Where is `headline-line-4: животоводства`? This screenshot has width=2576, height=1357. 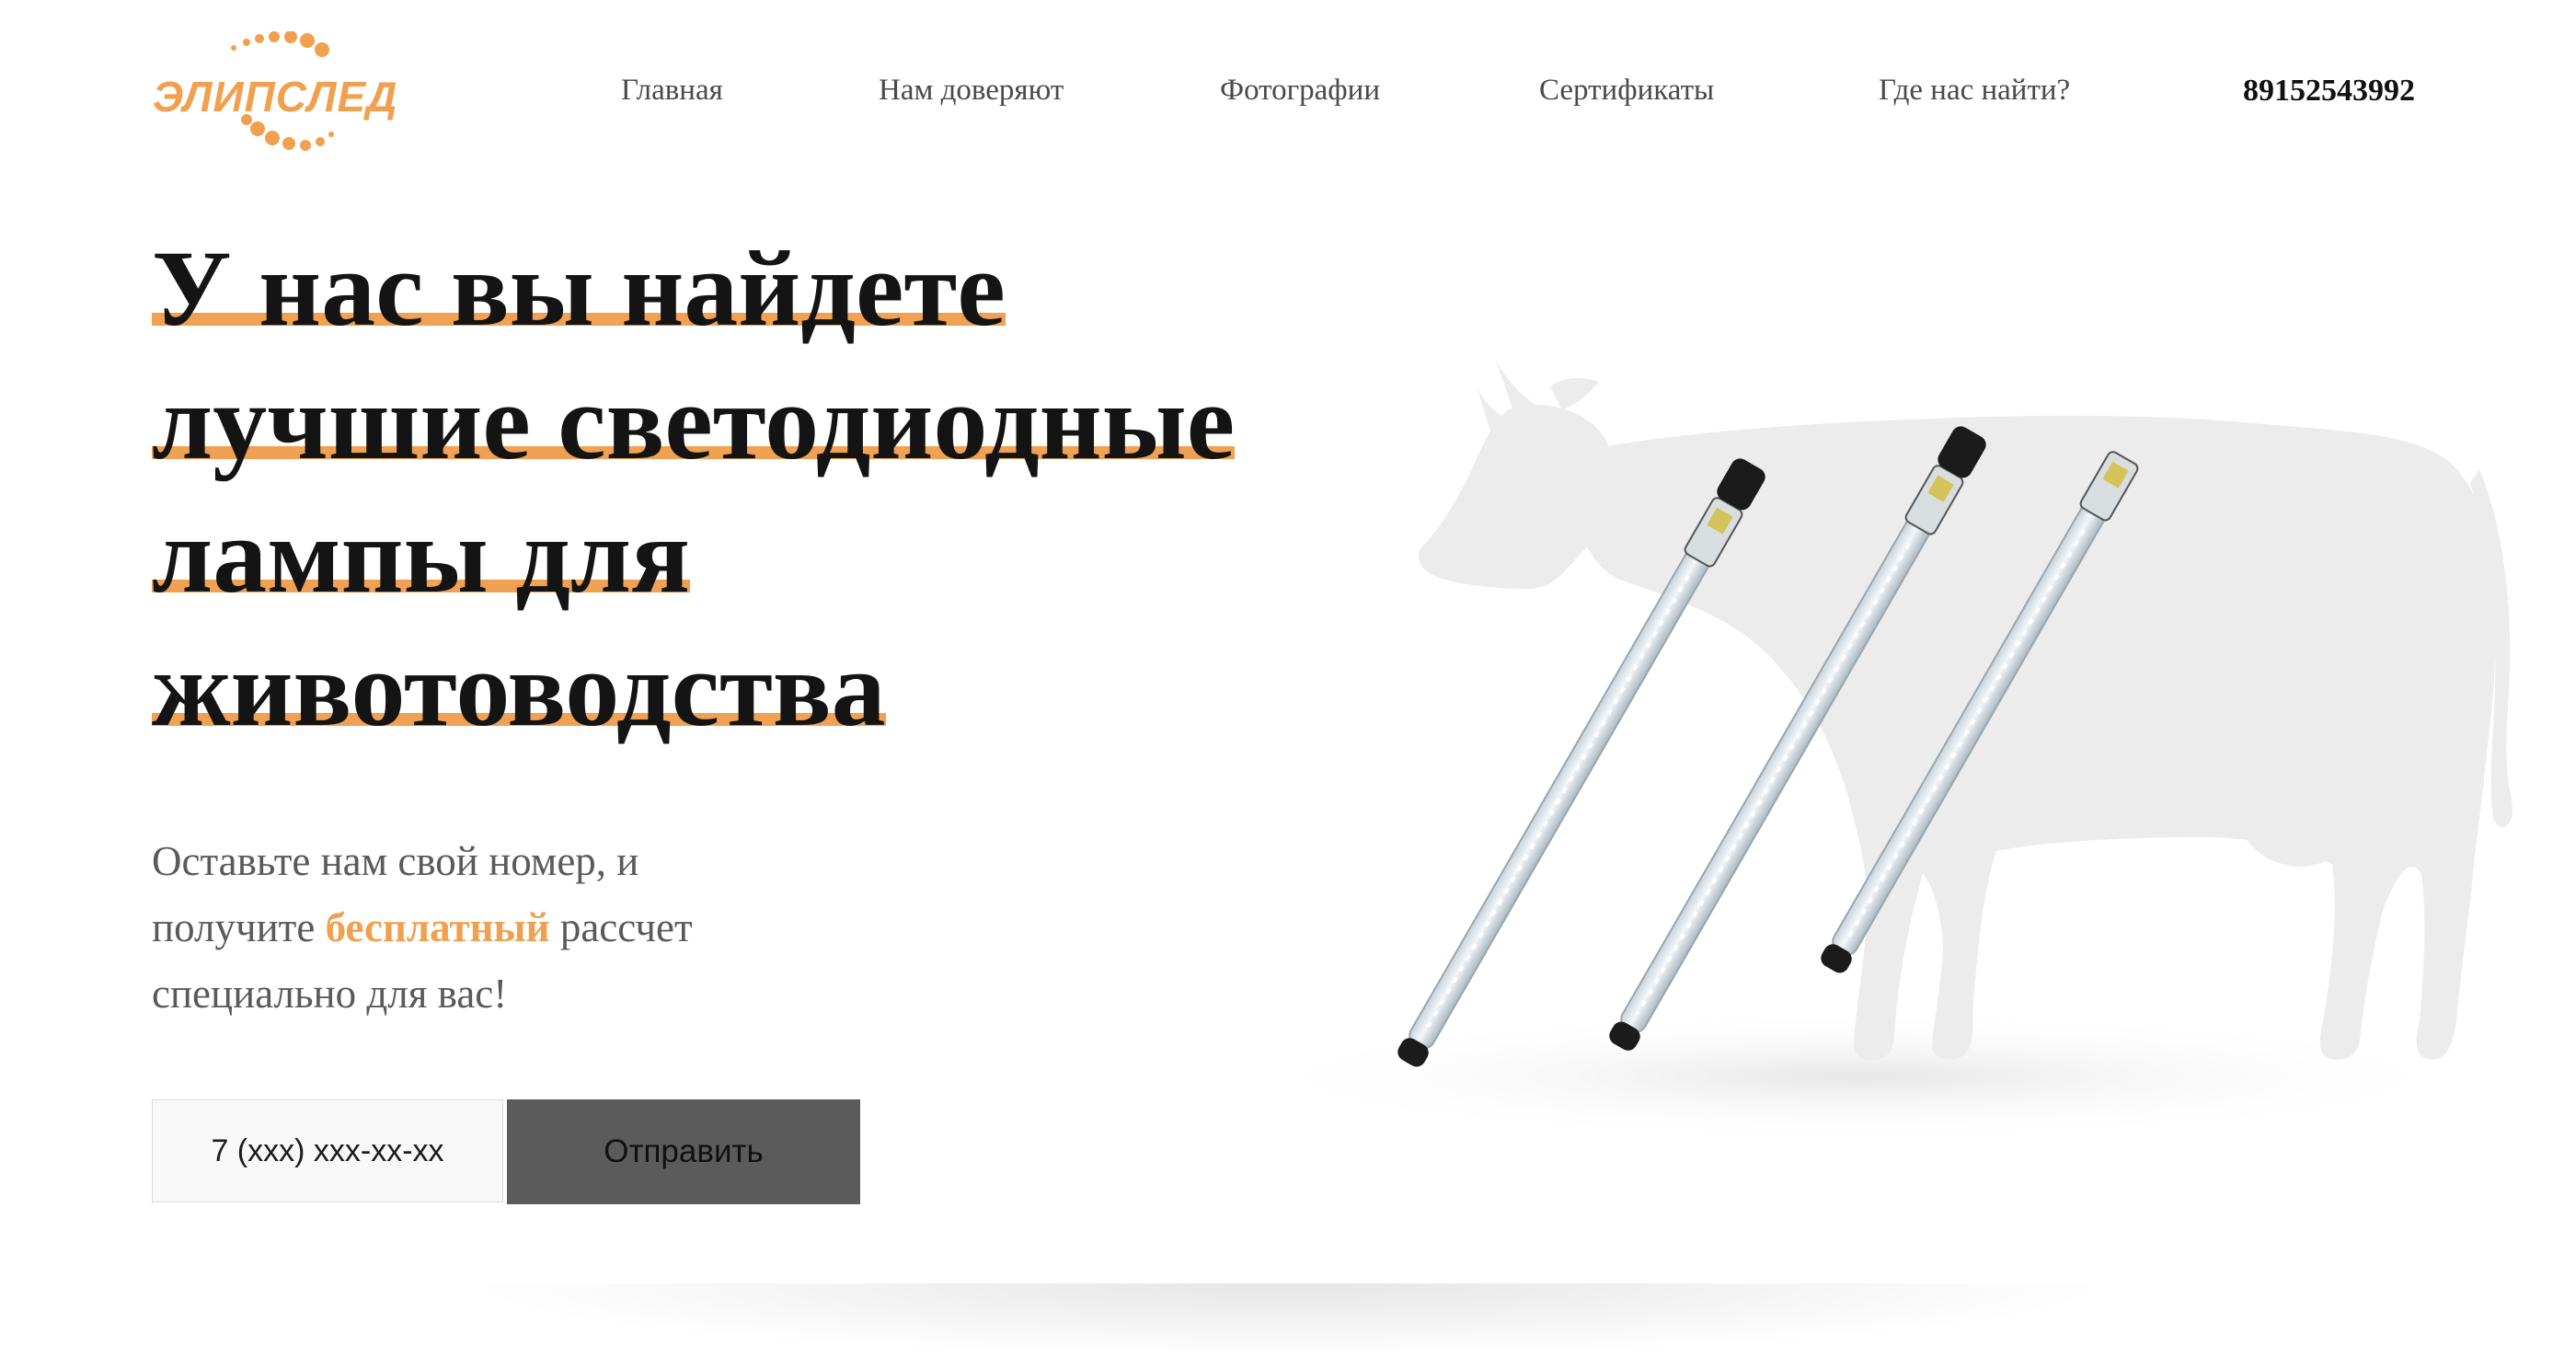
headline-line-4: животоводства is located at coordinates (519, 688).